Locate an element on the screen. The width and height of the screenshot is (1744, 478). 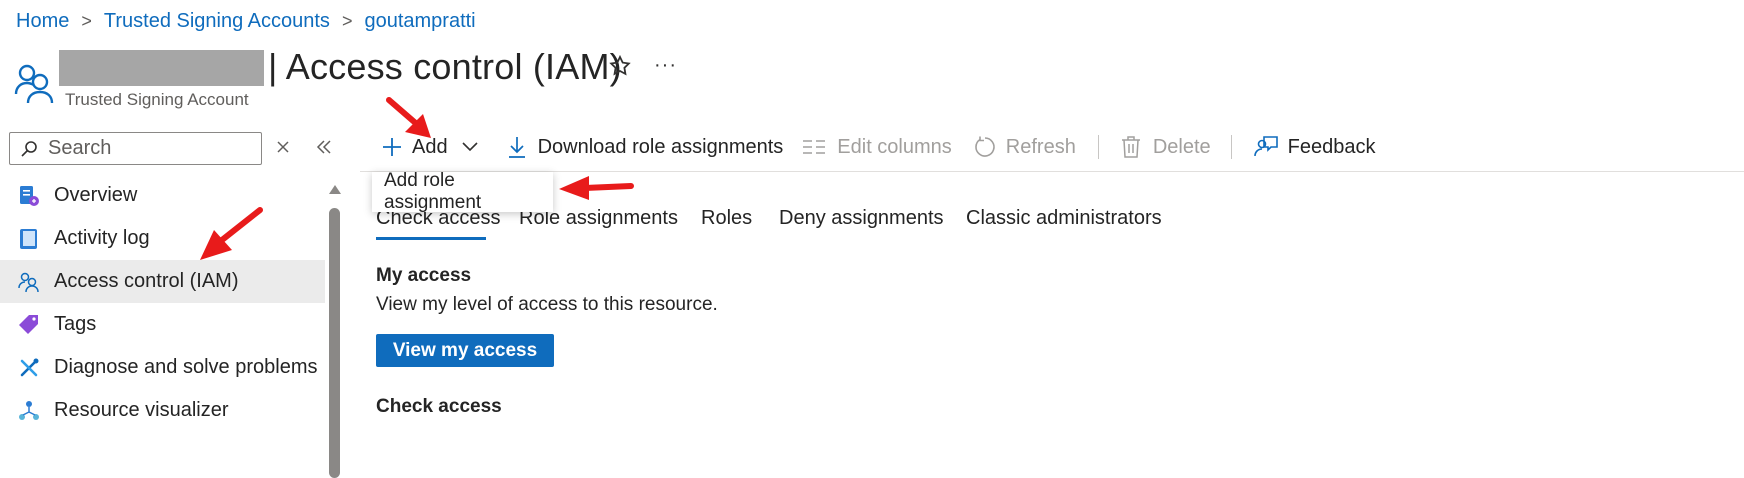
sidebar-item-diagnose: Diagnose and solve problems is located at coordinates (162, 367).